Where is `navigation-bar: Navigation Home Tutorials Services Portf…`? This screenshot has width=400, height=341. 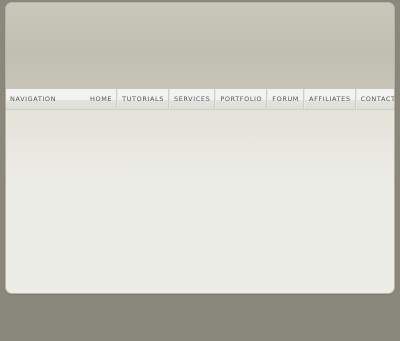 navigation-bar: Navigation Home Tutorials Services Portf… is located at coordinates (200, 99).